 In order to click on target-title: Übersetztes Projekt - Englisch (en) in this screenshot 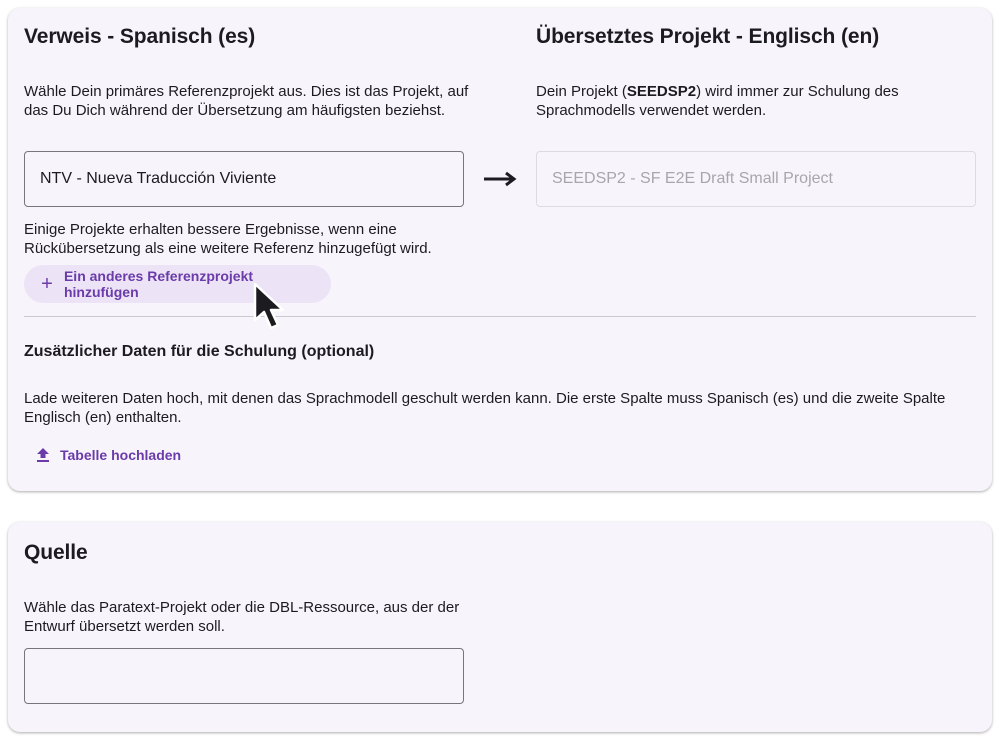, I will do `click(708, 36)`.